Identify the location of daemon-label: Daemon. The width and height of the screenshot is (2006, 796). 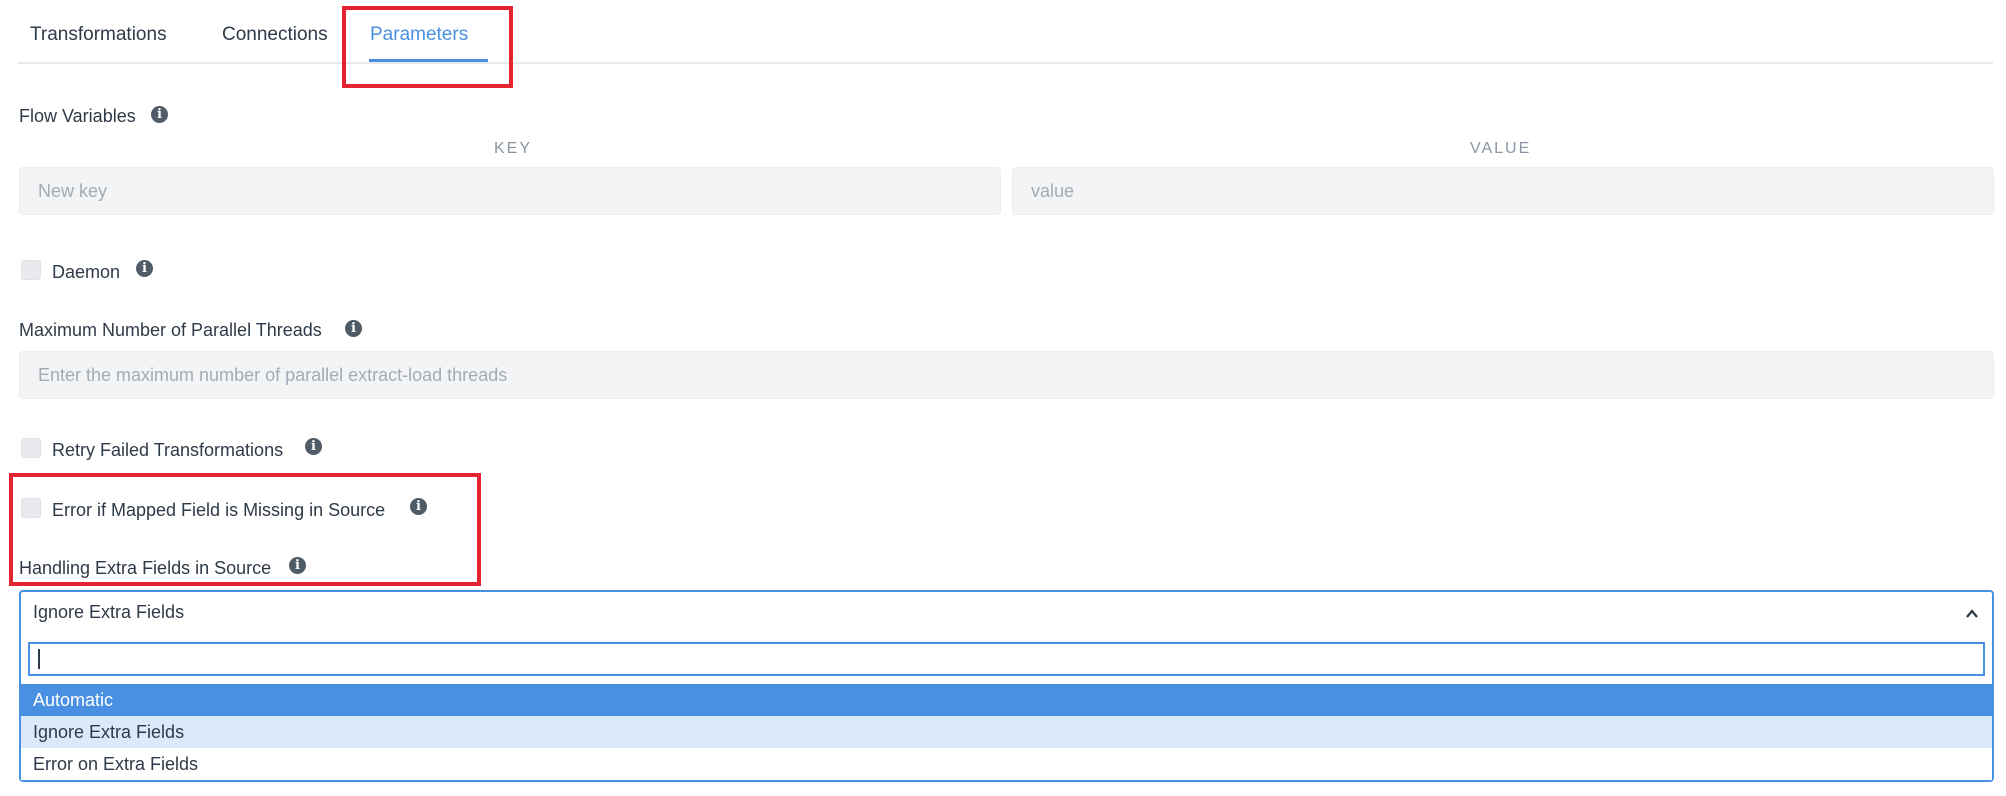
(86, 272).